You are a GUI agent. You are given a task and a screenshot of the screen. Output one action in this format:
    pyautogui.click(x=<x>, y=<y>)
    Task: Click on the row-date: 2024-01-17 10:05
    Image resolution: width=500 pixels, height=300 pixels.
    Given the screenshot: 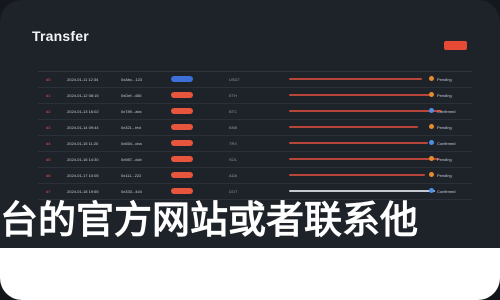 What is the action you would take?
    pyautogui.click(x=83, y=175)
    